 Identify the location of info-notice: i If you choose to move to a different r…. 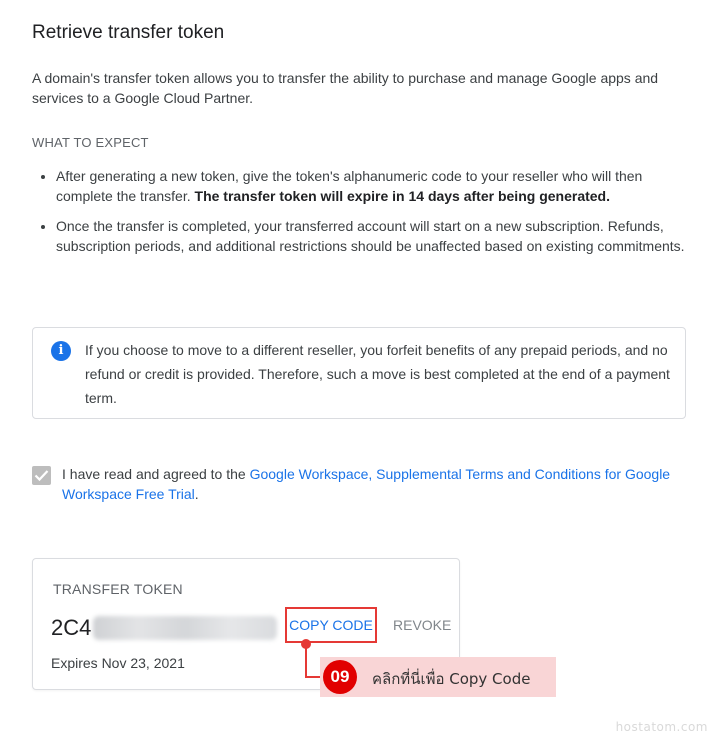
(359, 373).